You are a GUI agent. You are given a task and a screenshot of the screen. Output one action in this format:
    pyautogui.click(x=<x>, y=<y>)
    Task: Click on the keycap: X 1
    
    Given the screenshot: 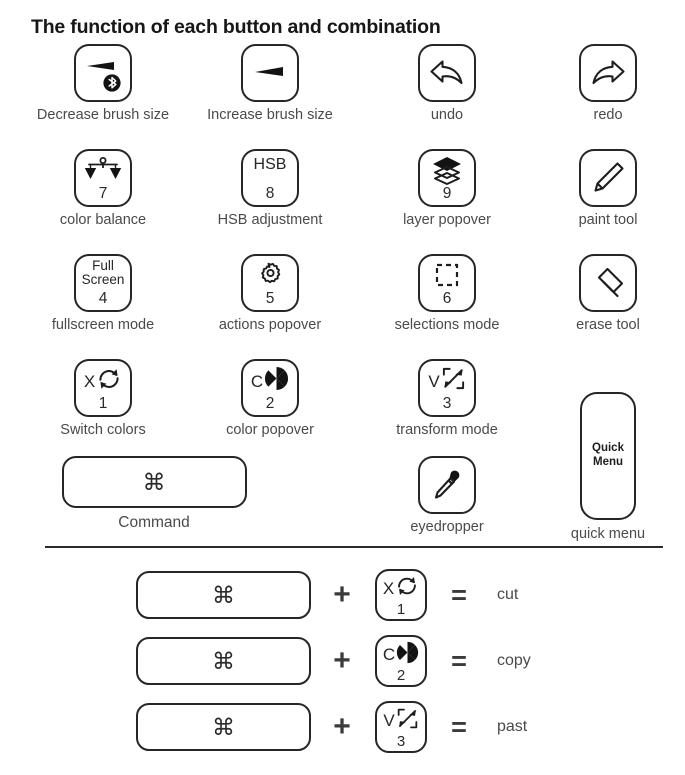 What is the action you would take?
    pyautogui.click(x=103, y=388)
    